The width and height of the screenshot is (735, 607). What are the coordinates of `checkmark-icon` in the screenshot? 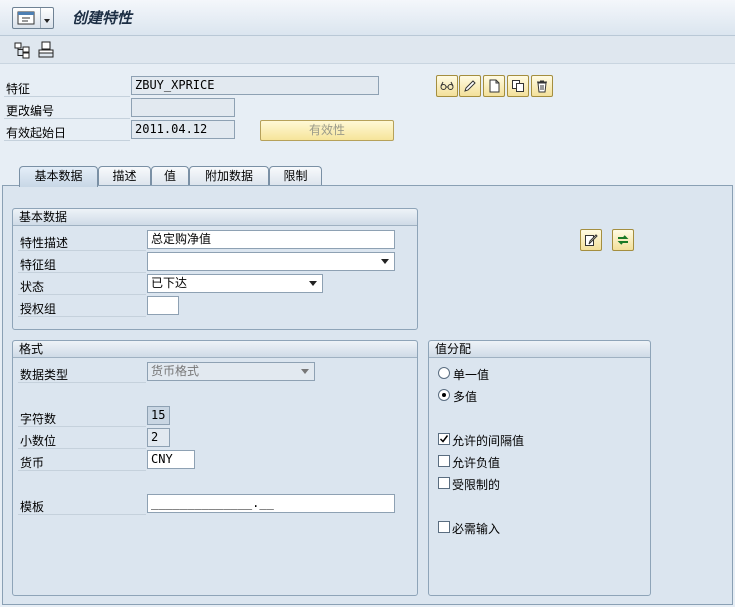 It's located at (444, 439).